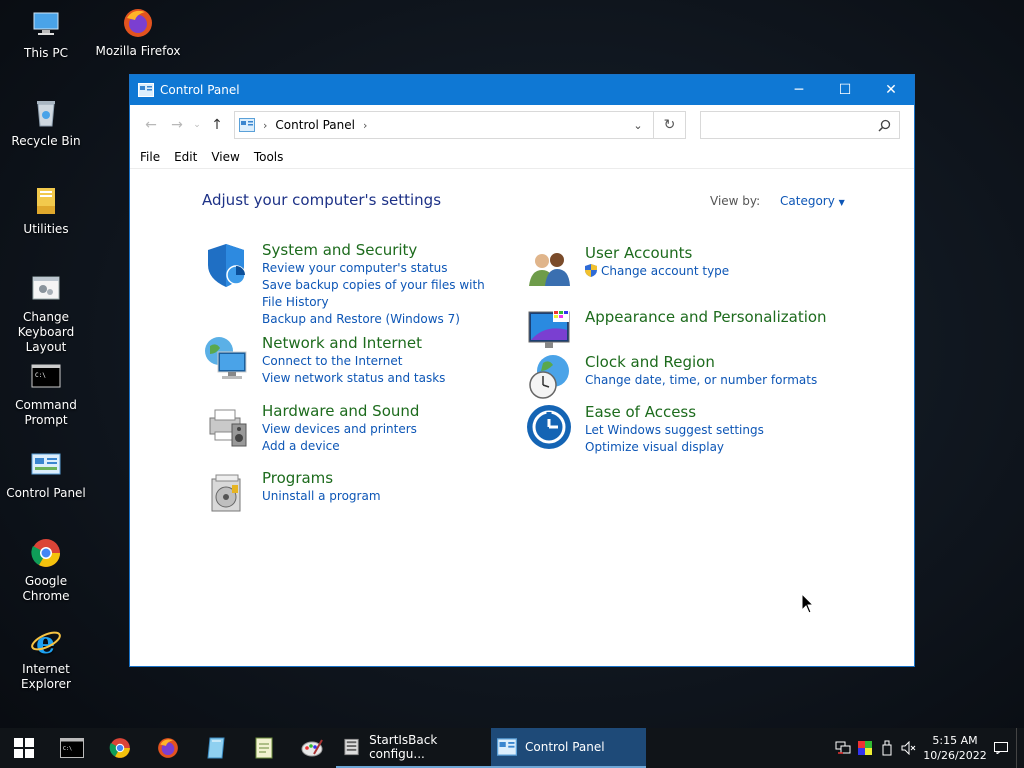  What do you see at coordinates (701, 362) in the screenshot?
I see `category-title: Clock and Region` at bounding box center [701, 362].